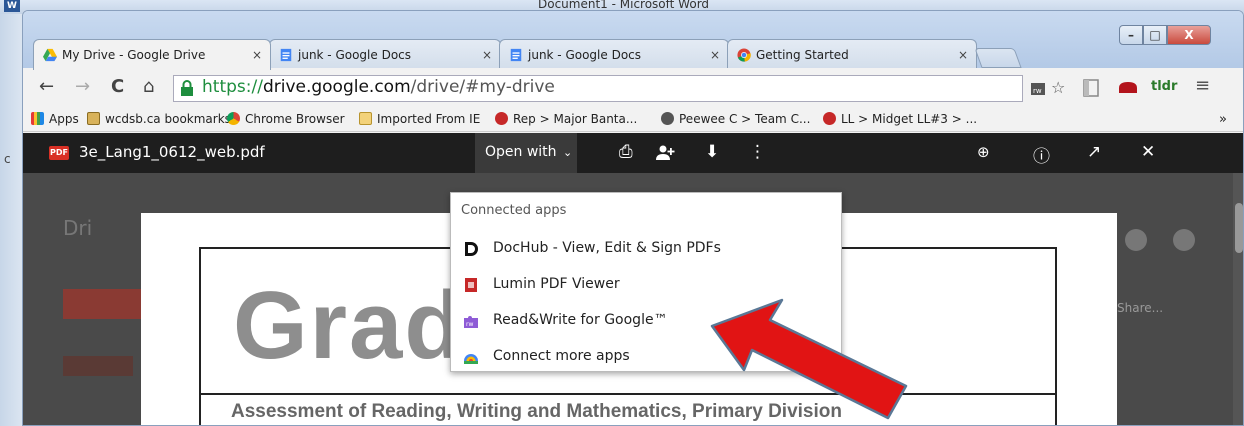  What do you see at coordinates (232, 87) in the screenshot?
I see `url-scheme: https://` at bounding box center [232, 87].